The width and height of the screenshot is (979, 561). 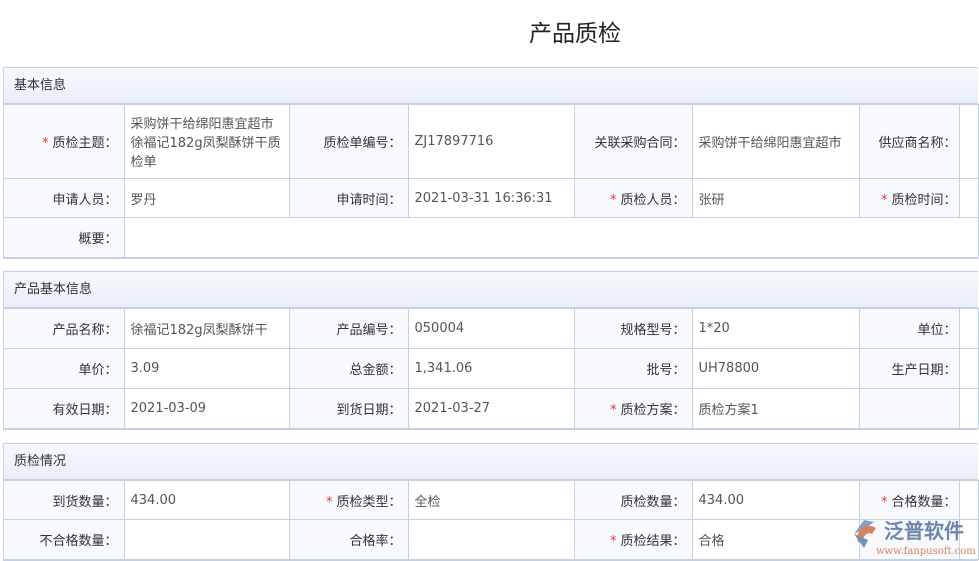 I want to click on field-label: 到货日期：, so click(x=348, y=408).